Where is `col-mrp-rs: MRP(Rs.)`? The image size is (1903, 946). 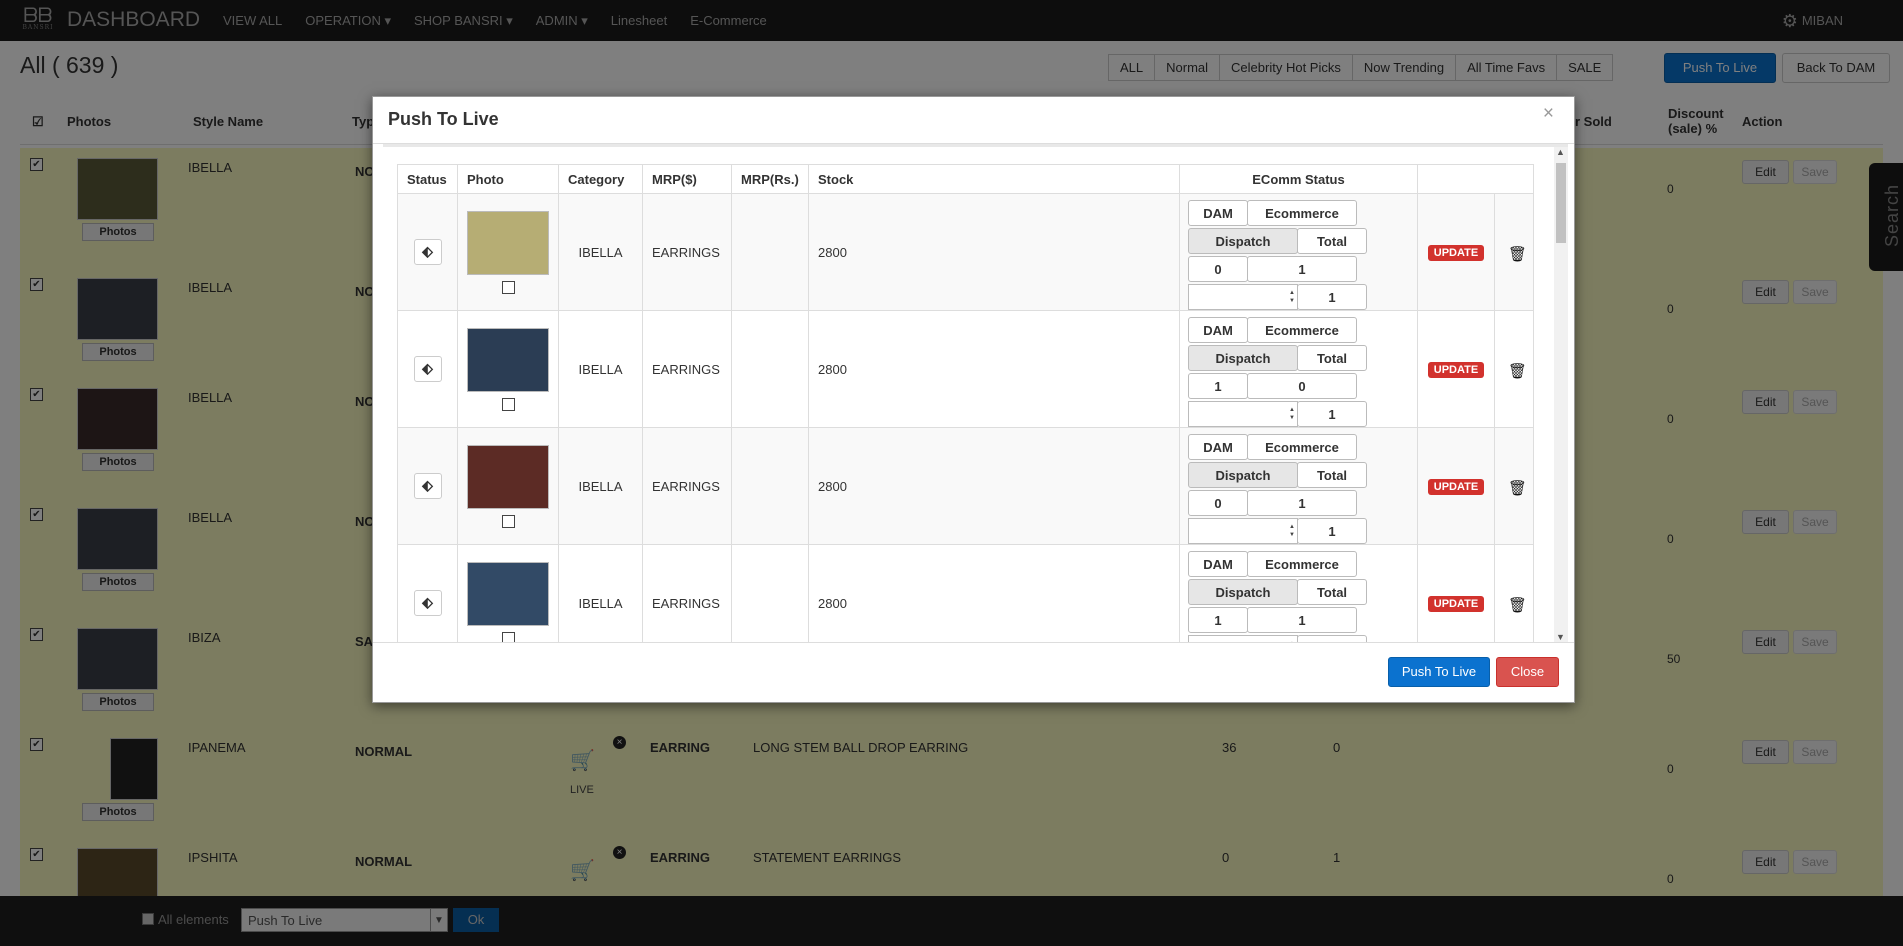 col-mrp-rs: MRP(Rs.) is located at coordinates (770, 179).